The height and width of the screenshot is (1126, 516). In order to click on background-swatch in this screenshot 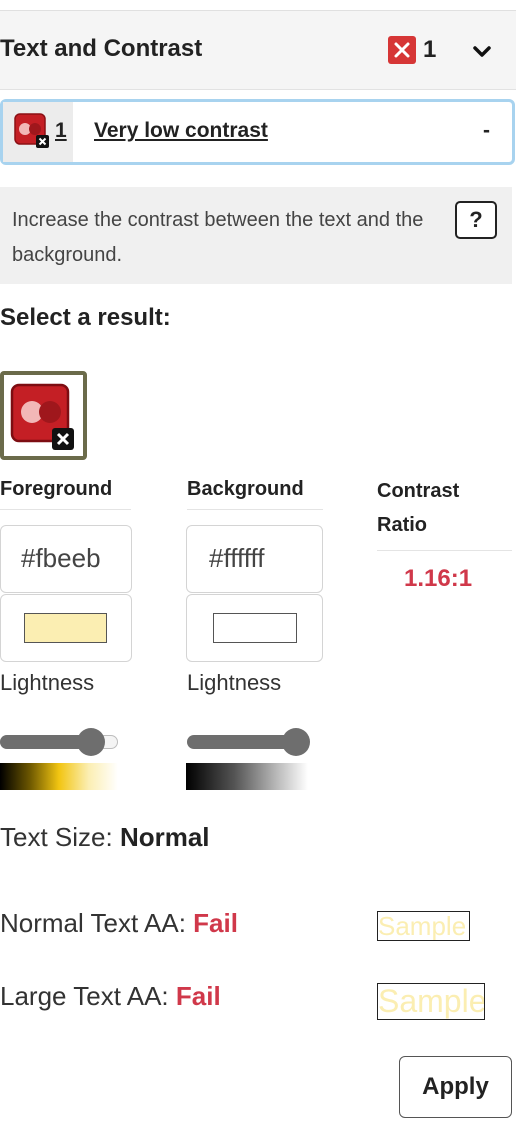, I will do `click(255, 628)`.